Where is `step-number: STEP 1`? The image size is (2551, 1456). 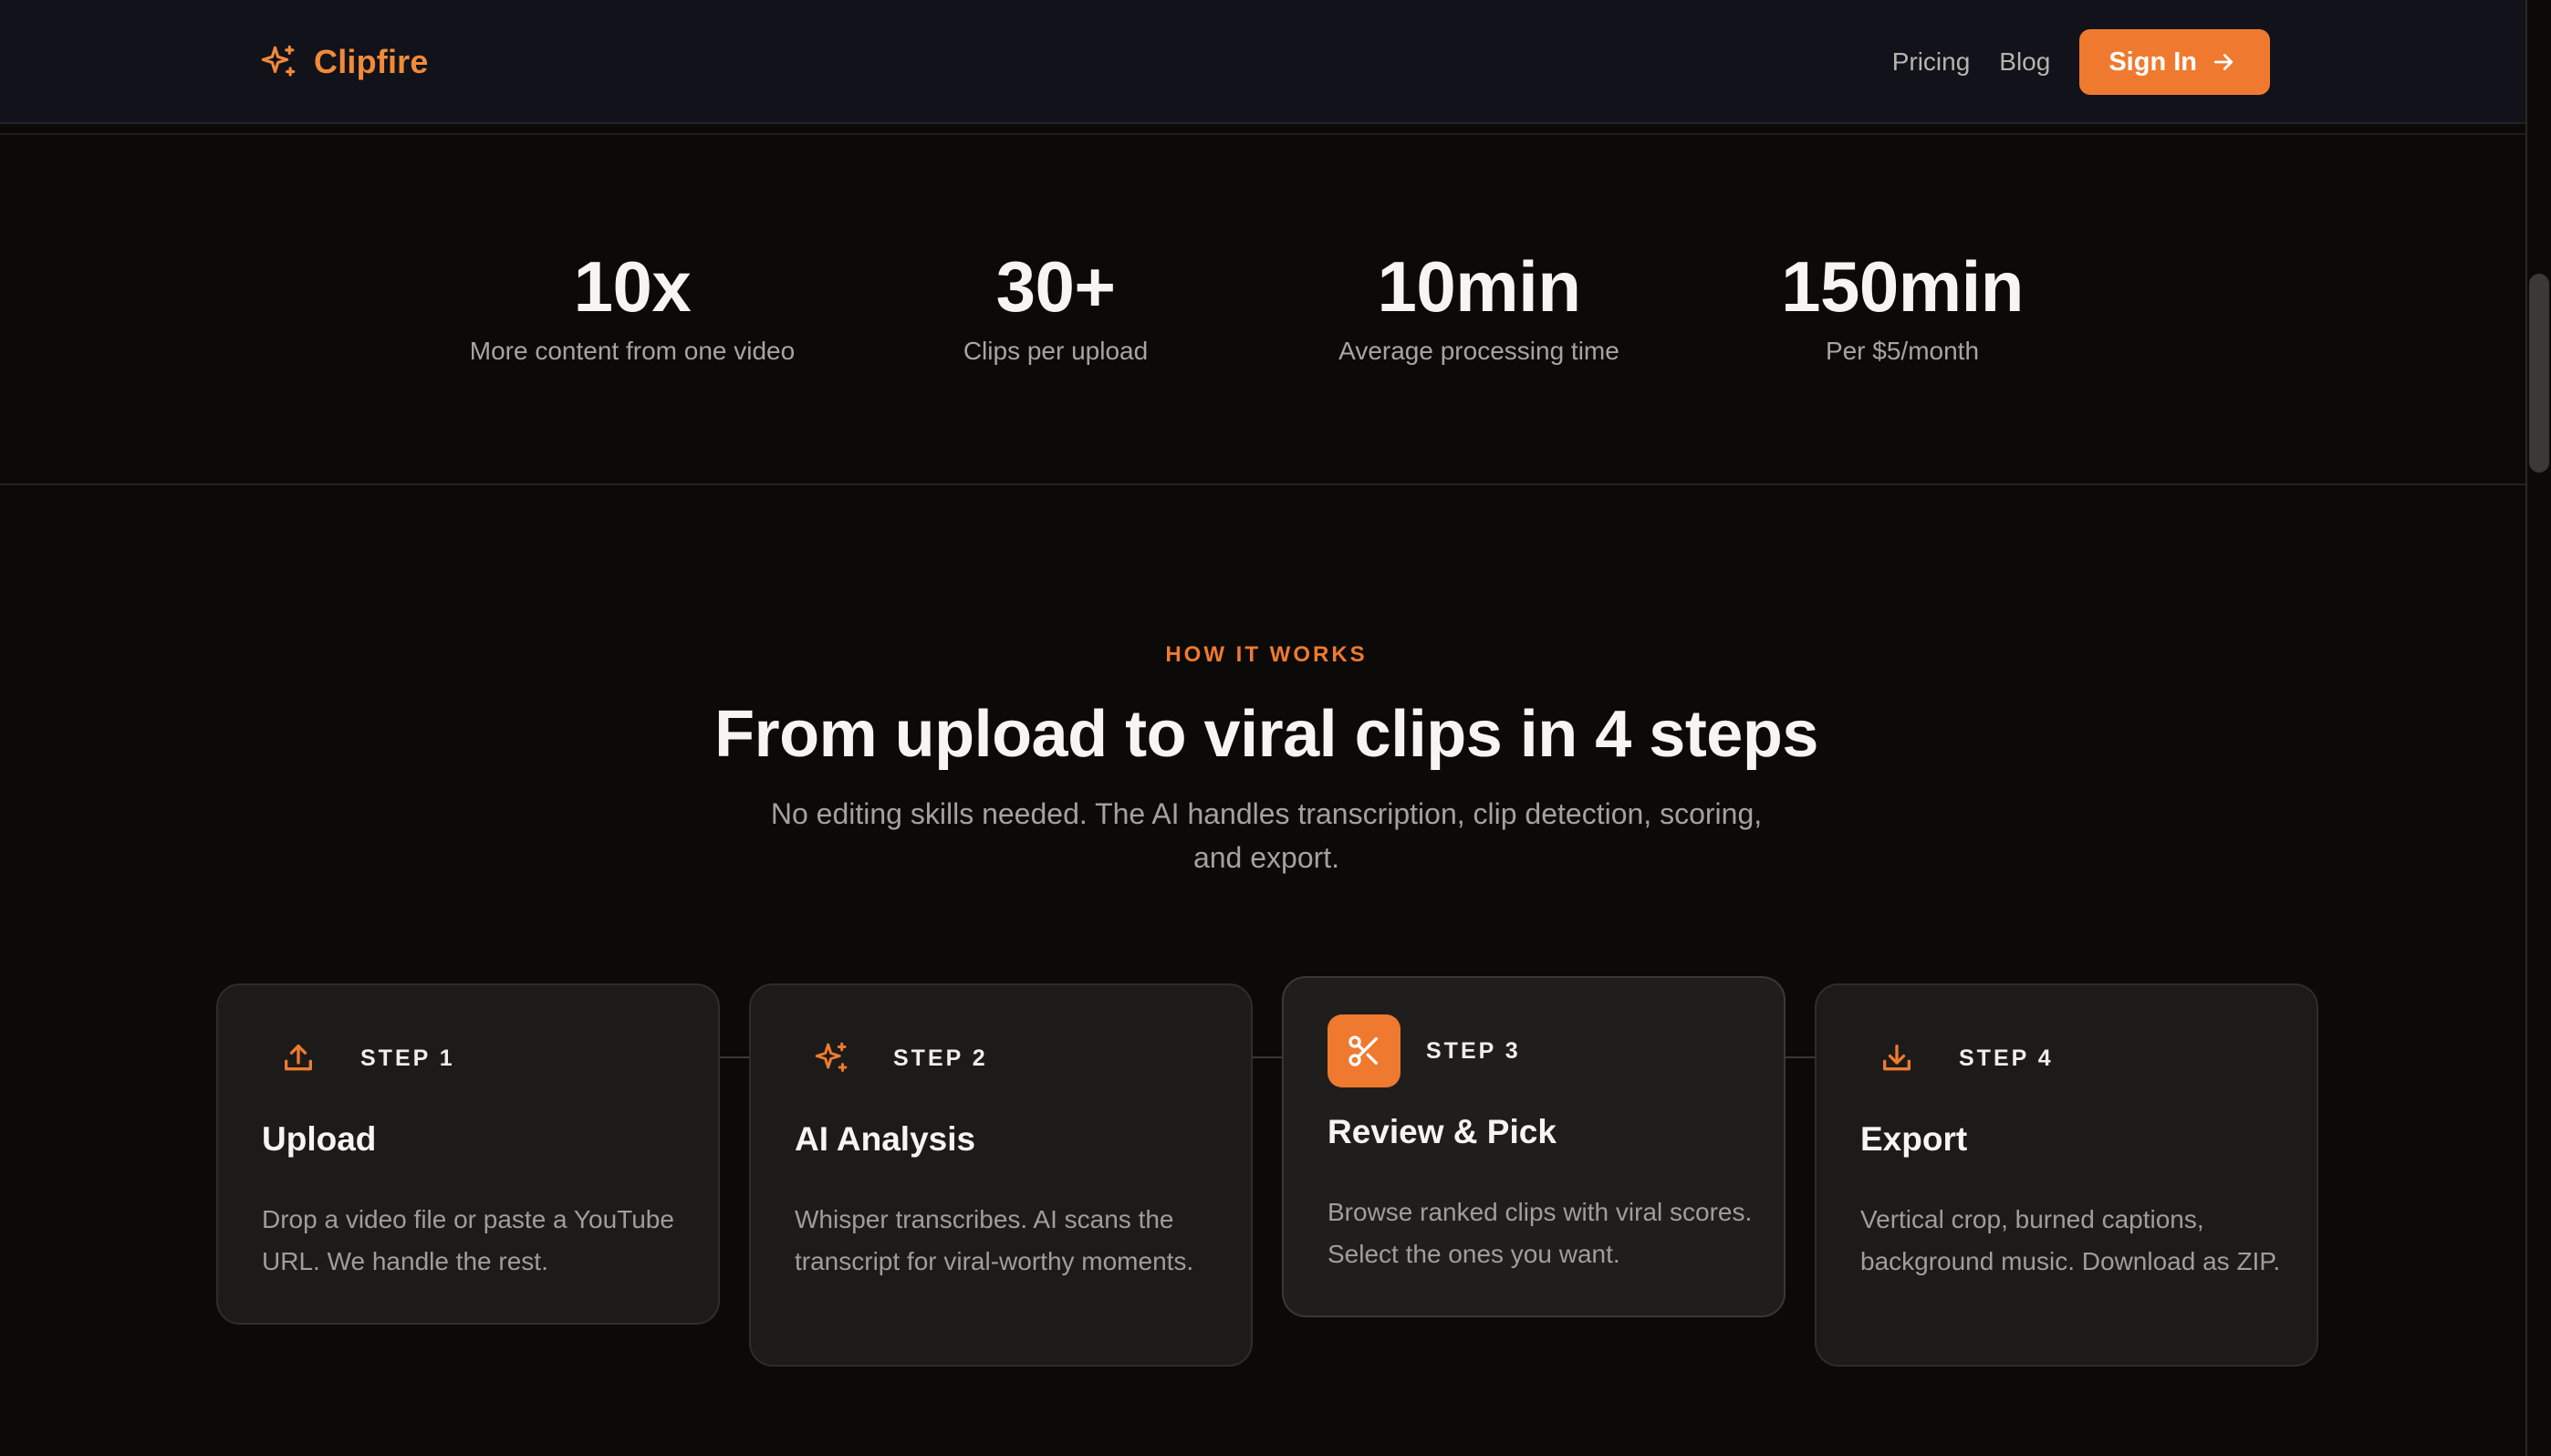
step-number: STEP 1 is located at coordinates (407, 1058).